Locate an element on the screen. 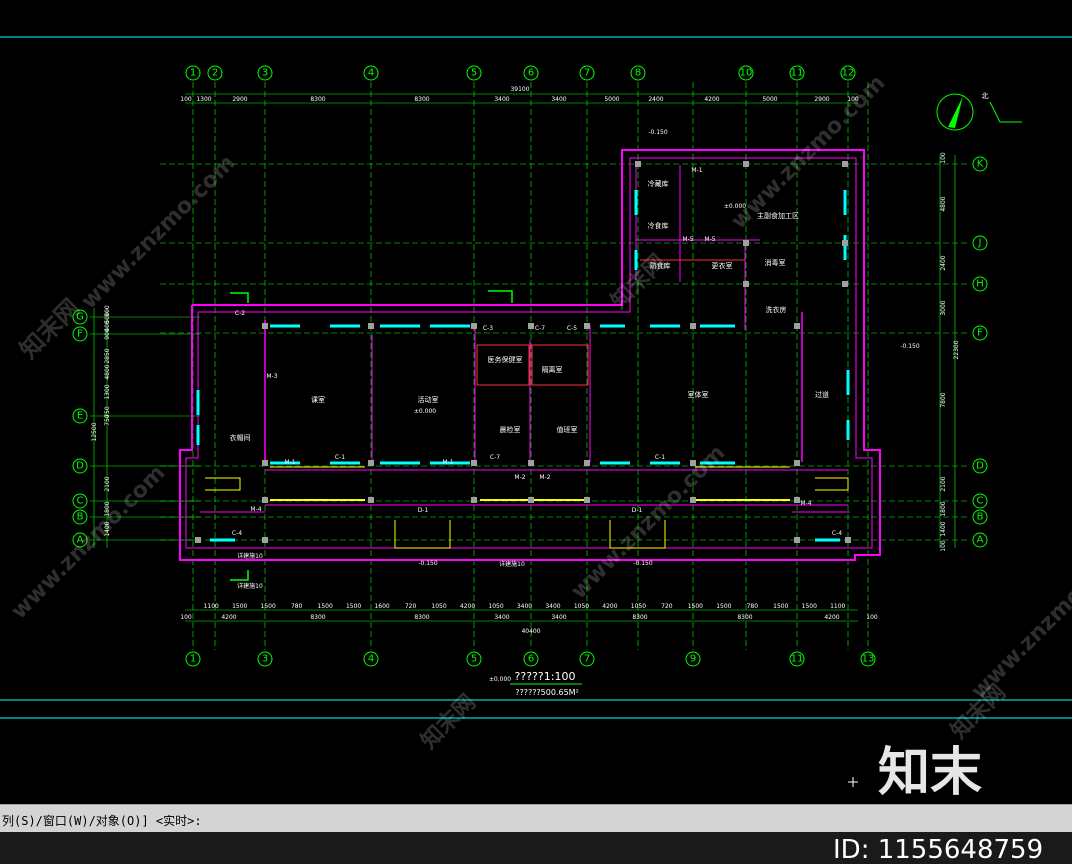  grid-bubble-label: 7 is located at coordinates (587, 73).